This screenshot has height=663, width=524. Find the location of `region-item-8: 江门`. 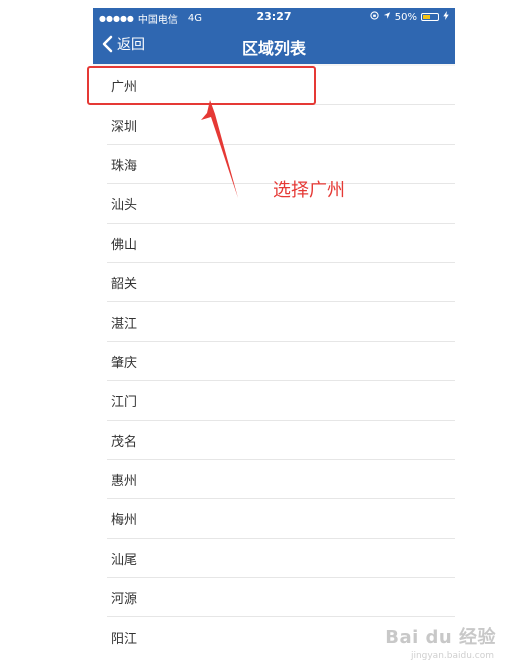

region-item-8: 江门 is located at coordinates (274, 401).